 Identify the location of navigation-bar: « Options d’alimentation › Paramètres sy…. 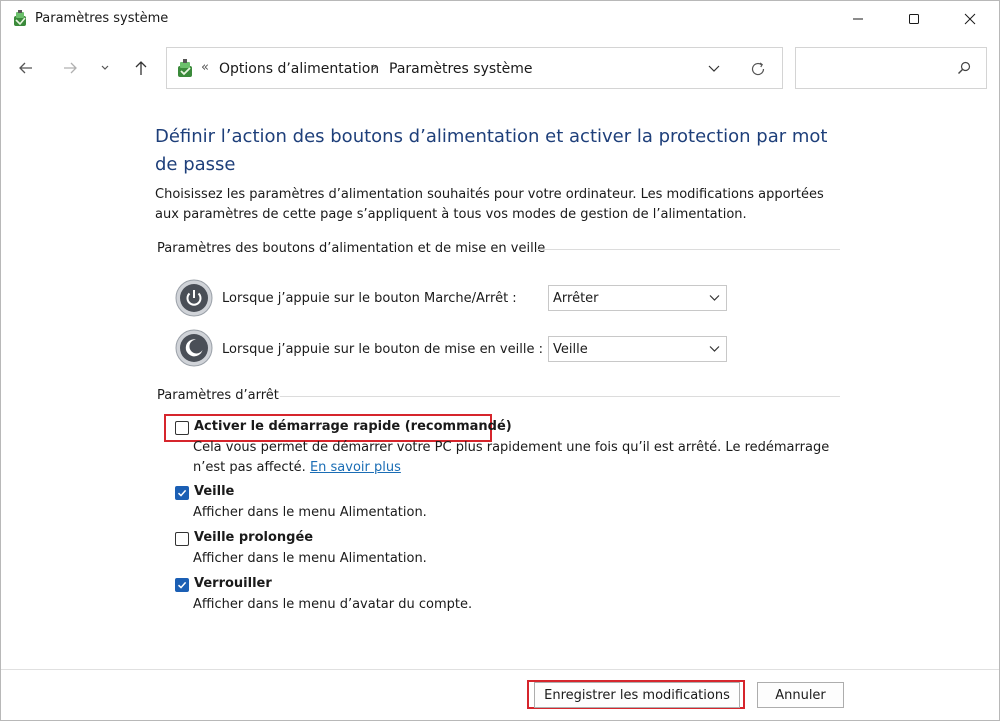
(500, 68).